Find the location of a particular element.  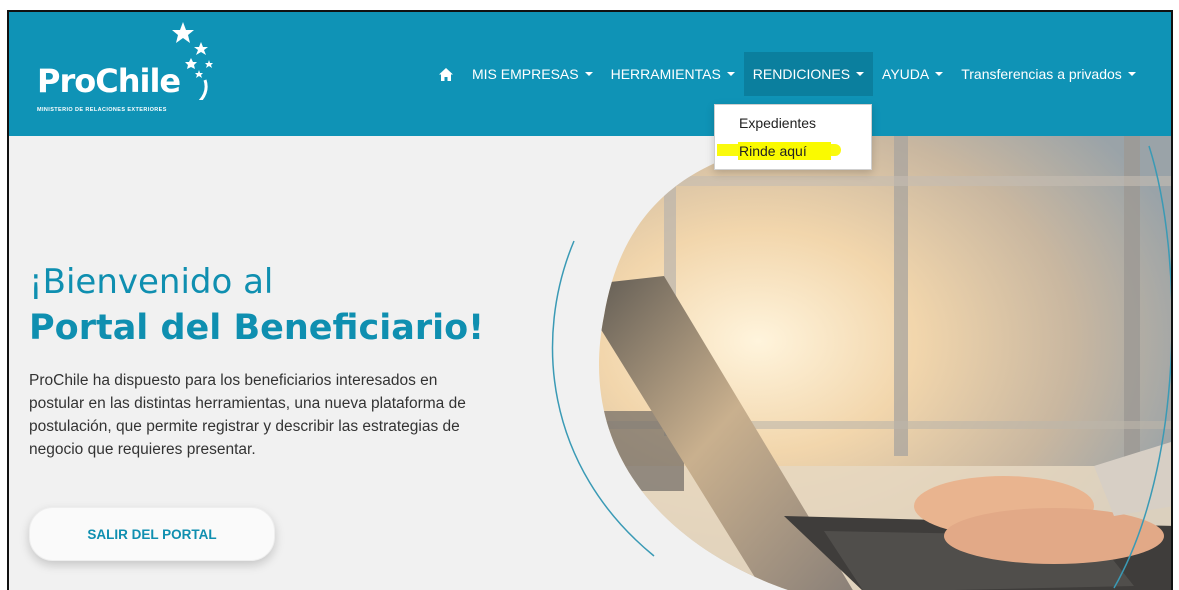

nav-label: RENDICIONES is located at coordinates (801, 74).